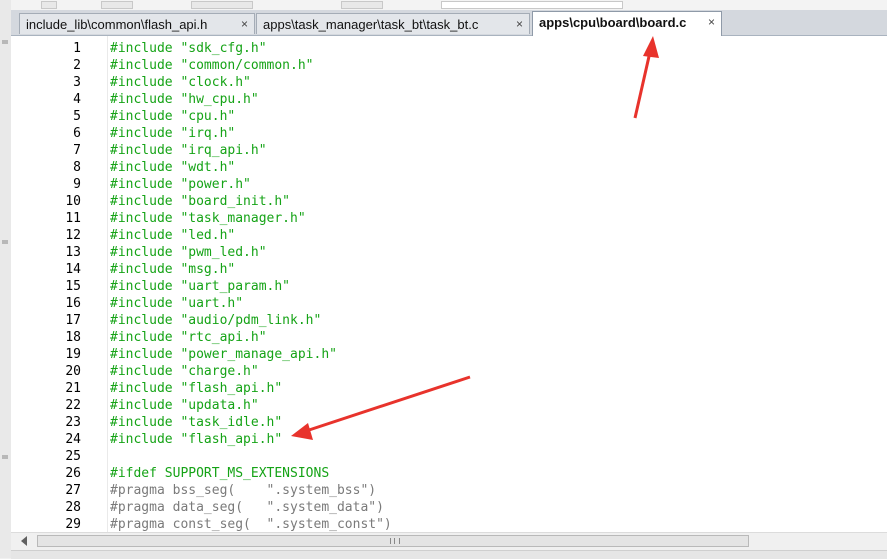 This screenshot has height=559, width=887. I want to click on code-line: #include "uart.h", so click(251, 303).